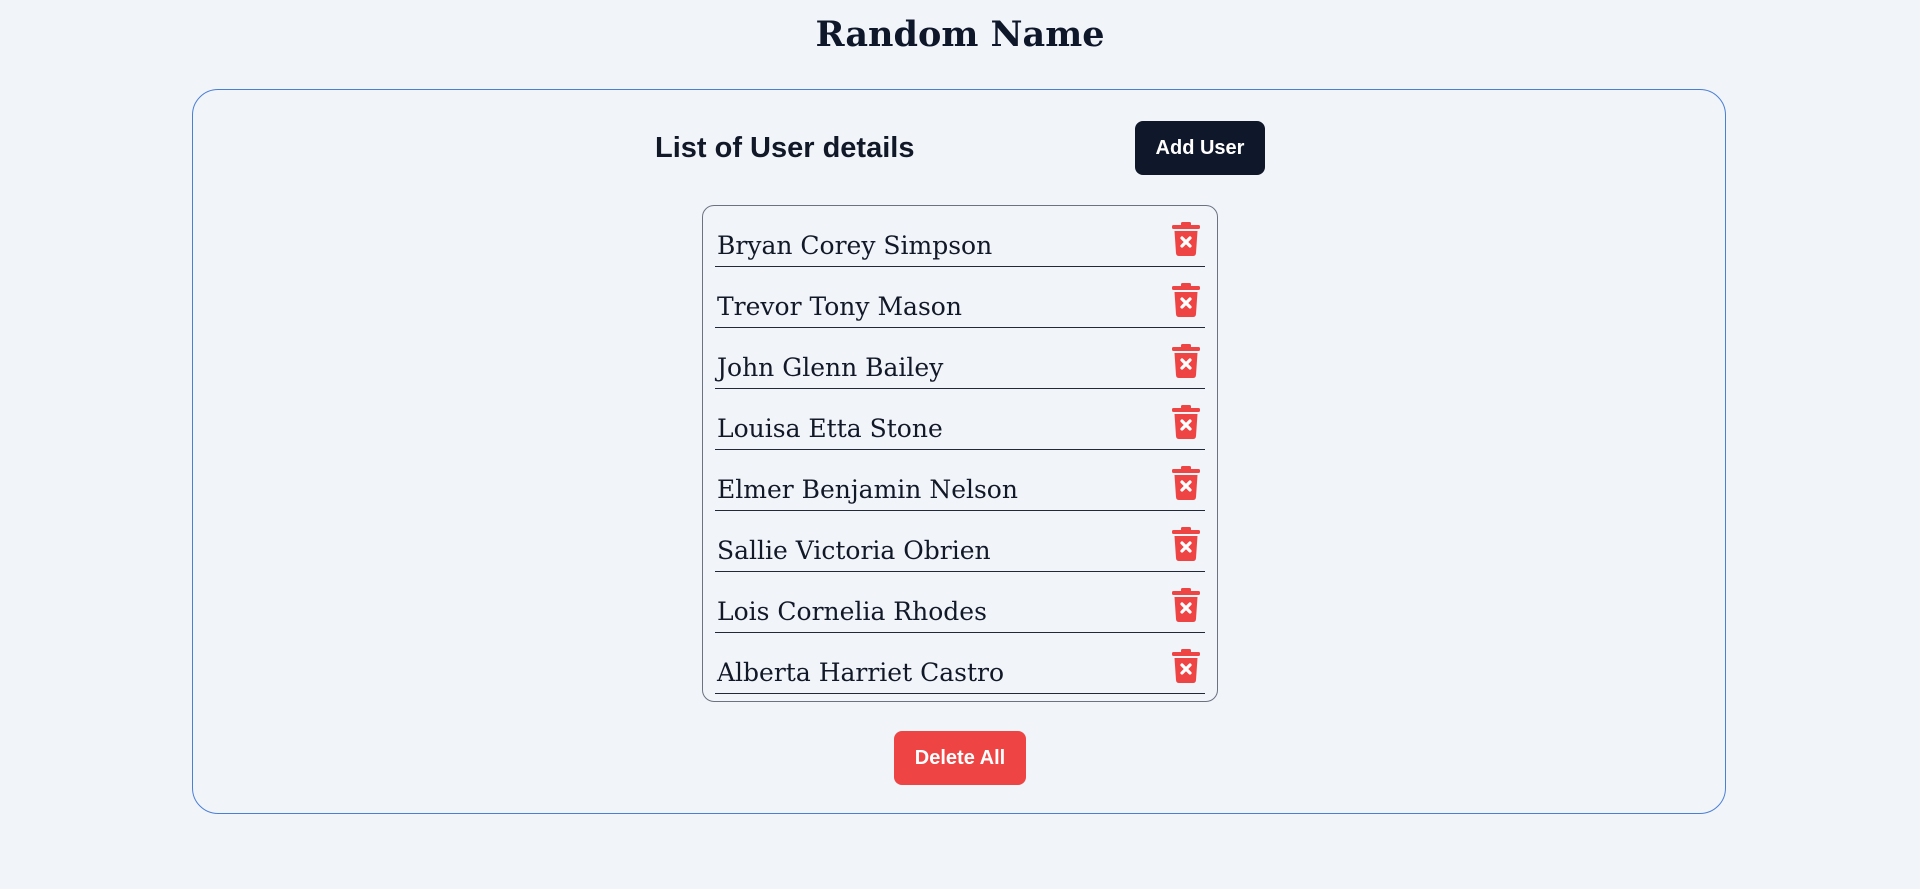 The width and height of the screenshot is (1920, 889). Describe the element at coordinates (960, 419) in the screenshot. I see `list-item: Louisa Etta Stone` at that location.